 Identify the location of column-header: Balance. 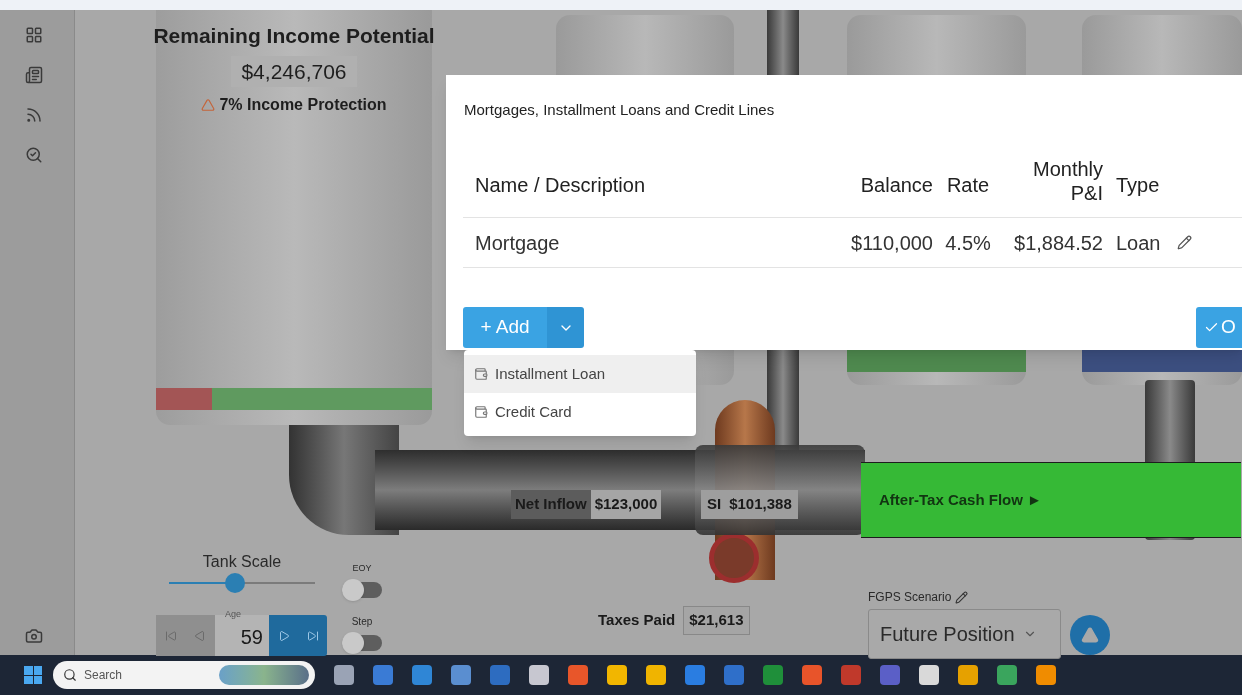
(896, 185).